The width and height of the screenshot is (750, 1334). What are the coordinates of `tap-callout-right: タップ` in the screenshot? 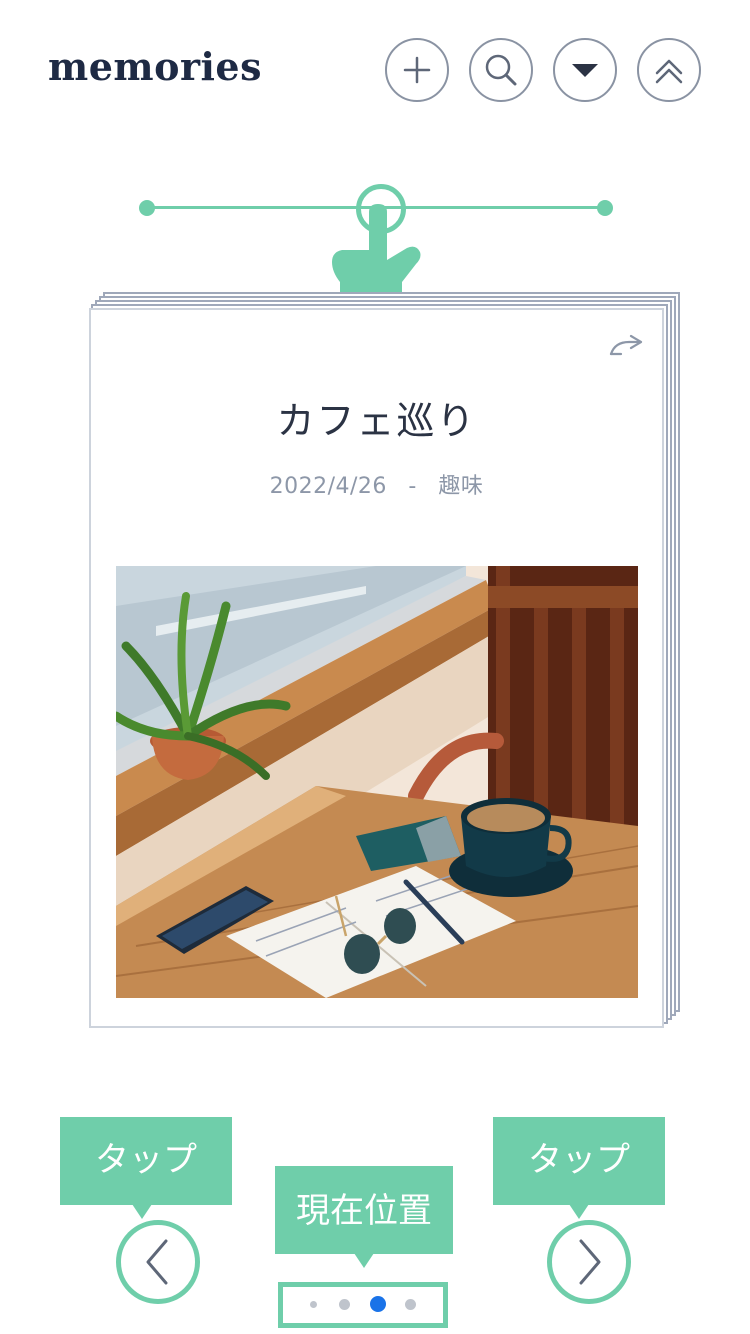 It's located at (579, 1168).